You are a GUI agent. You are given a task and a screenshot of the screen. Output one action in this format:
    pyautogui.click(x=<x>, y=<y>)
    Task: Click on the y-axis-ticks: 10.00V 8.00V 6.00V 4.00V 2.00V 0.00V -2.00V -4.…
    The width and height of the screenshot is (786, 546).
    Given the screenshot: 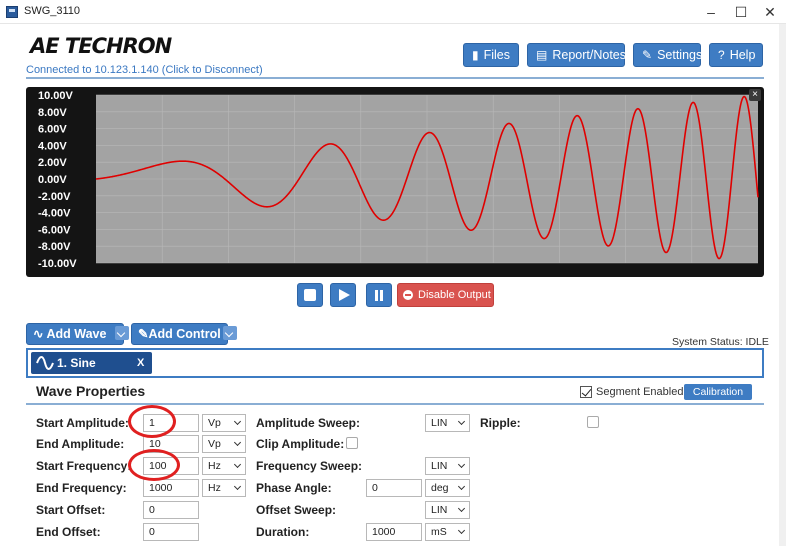 What is the action you would take?
    pyautogui.click(x=57, y=180)
    